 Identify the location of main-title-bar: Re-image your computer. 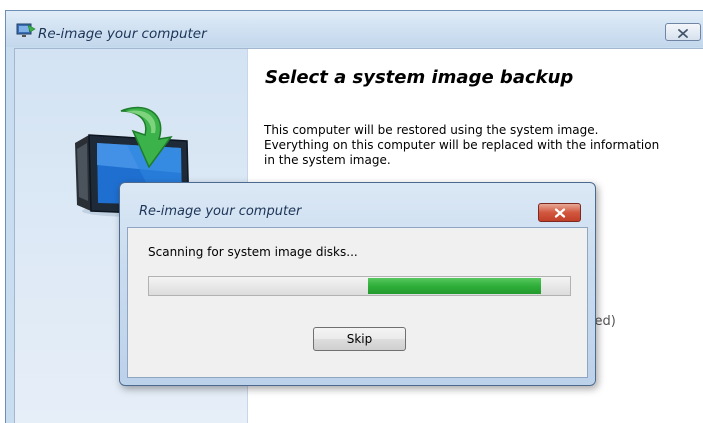
(354, 29).